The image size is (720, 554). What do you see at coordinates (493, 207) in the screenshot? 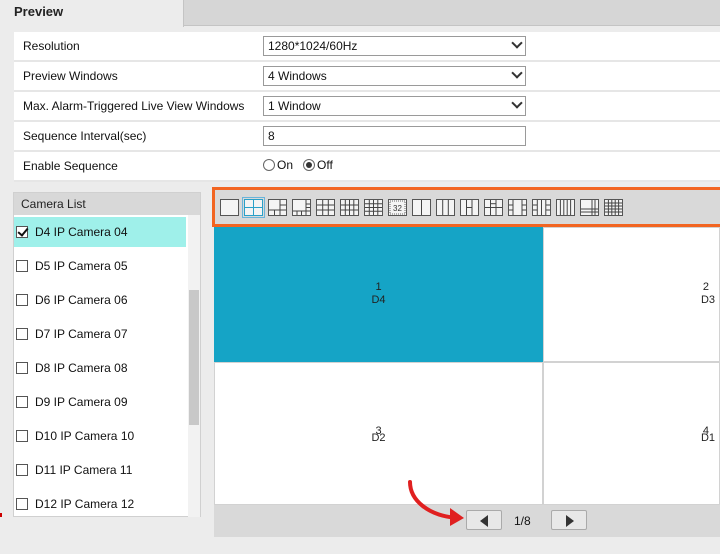
I see `layout-13-button` at bounding box center [493, 207].